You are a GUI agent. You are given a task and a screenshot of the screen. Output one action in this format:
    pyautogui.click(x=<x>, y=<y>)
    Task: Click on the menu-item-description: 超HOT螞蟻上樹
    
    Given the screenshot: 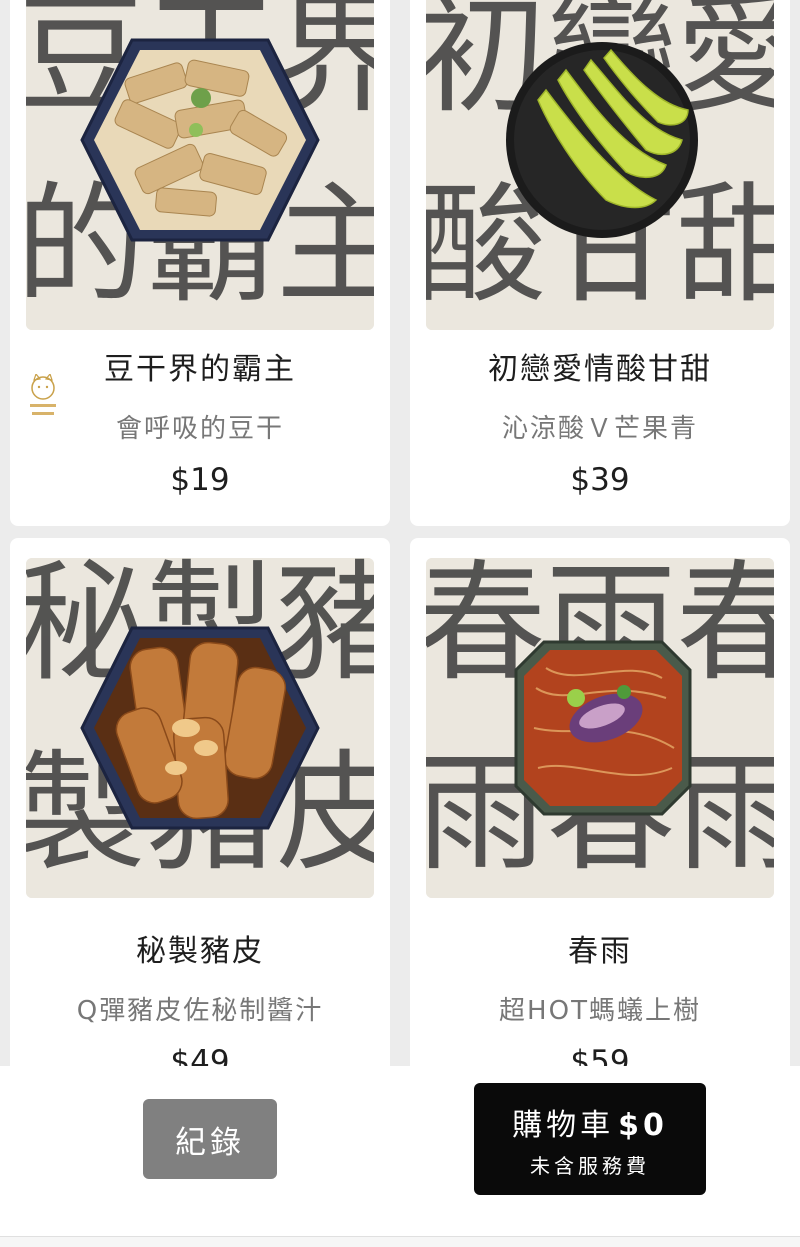 What is the action you would take?
    pyautogui.click(x=600, y=1011)
    